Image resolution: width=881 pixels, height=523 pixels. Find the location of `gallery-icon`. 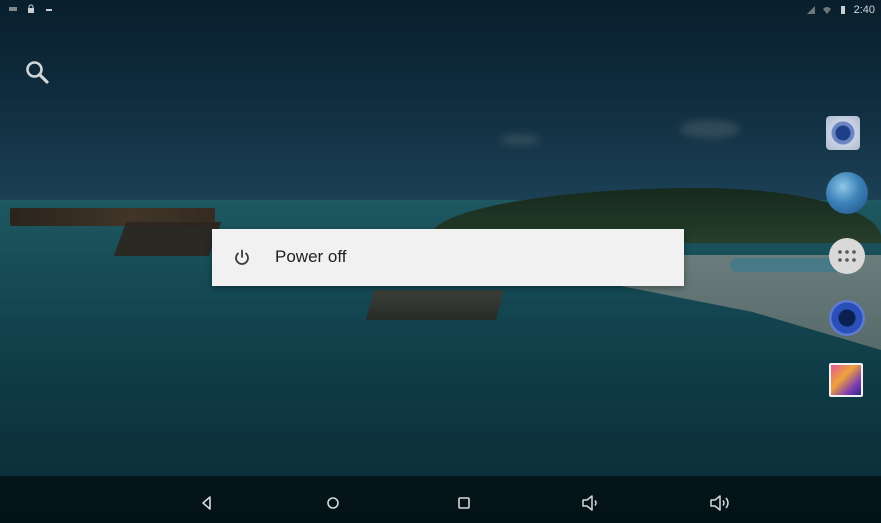

gallery-icon is located at coordinates (846, 380).